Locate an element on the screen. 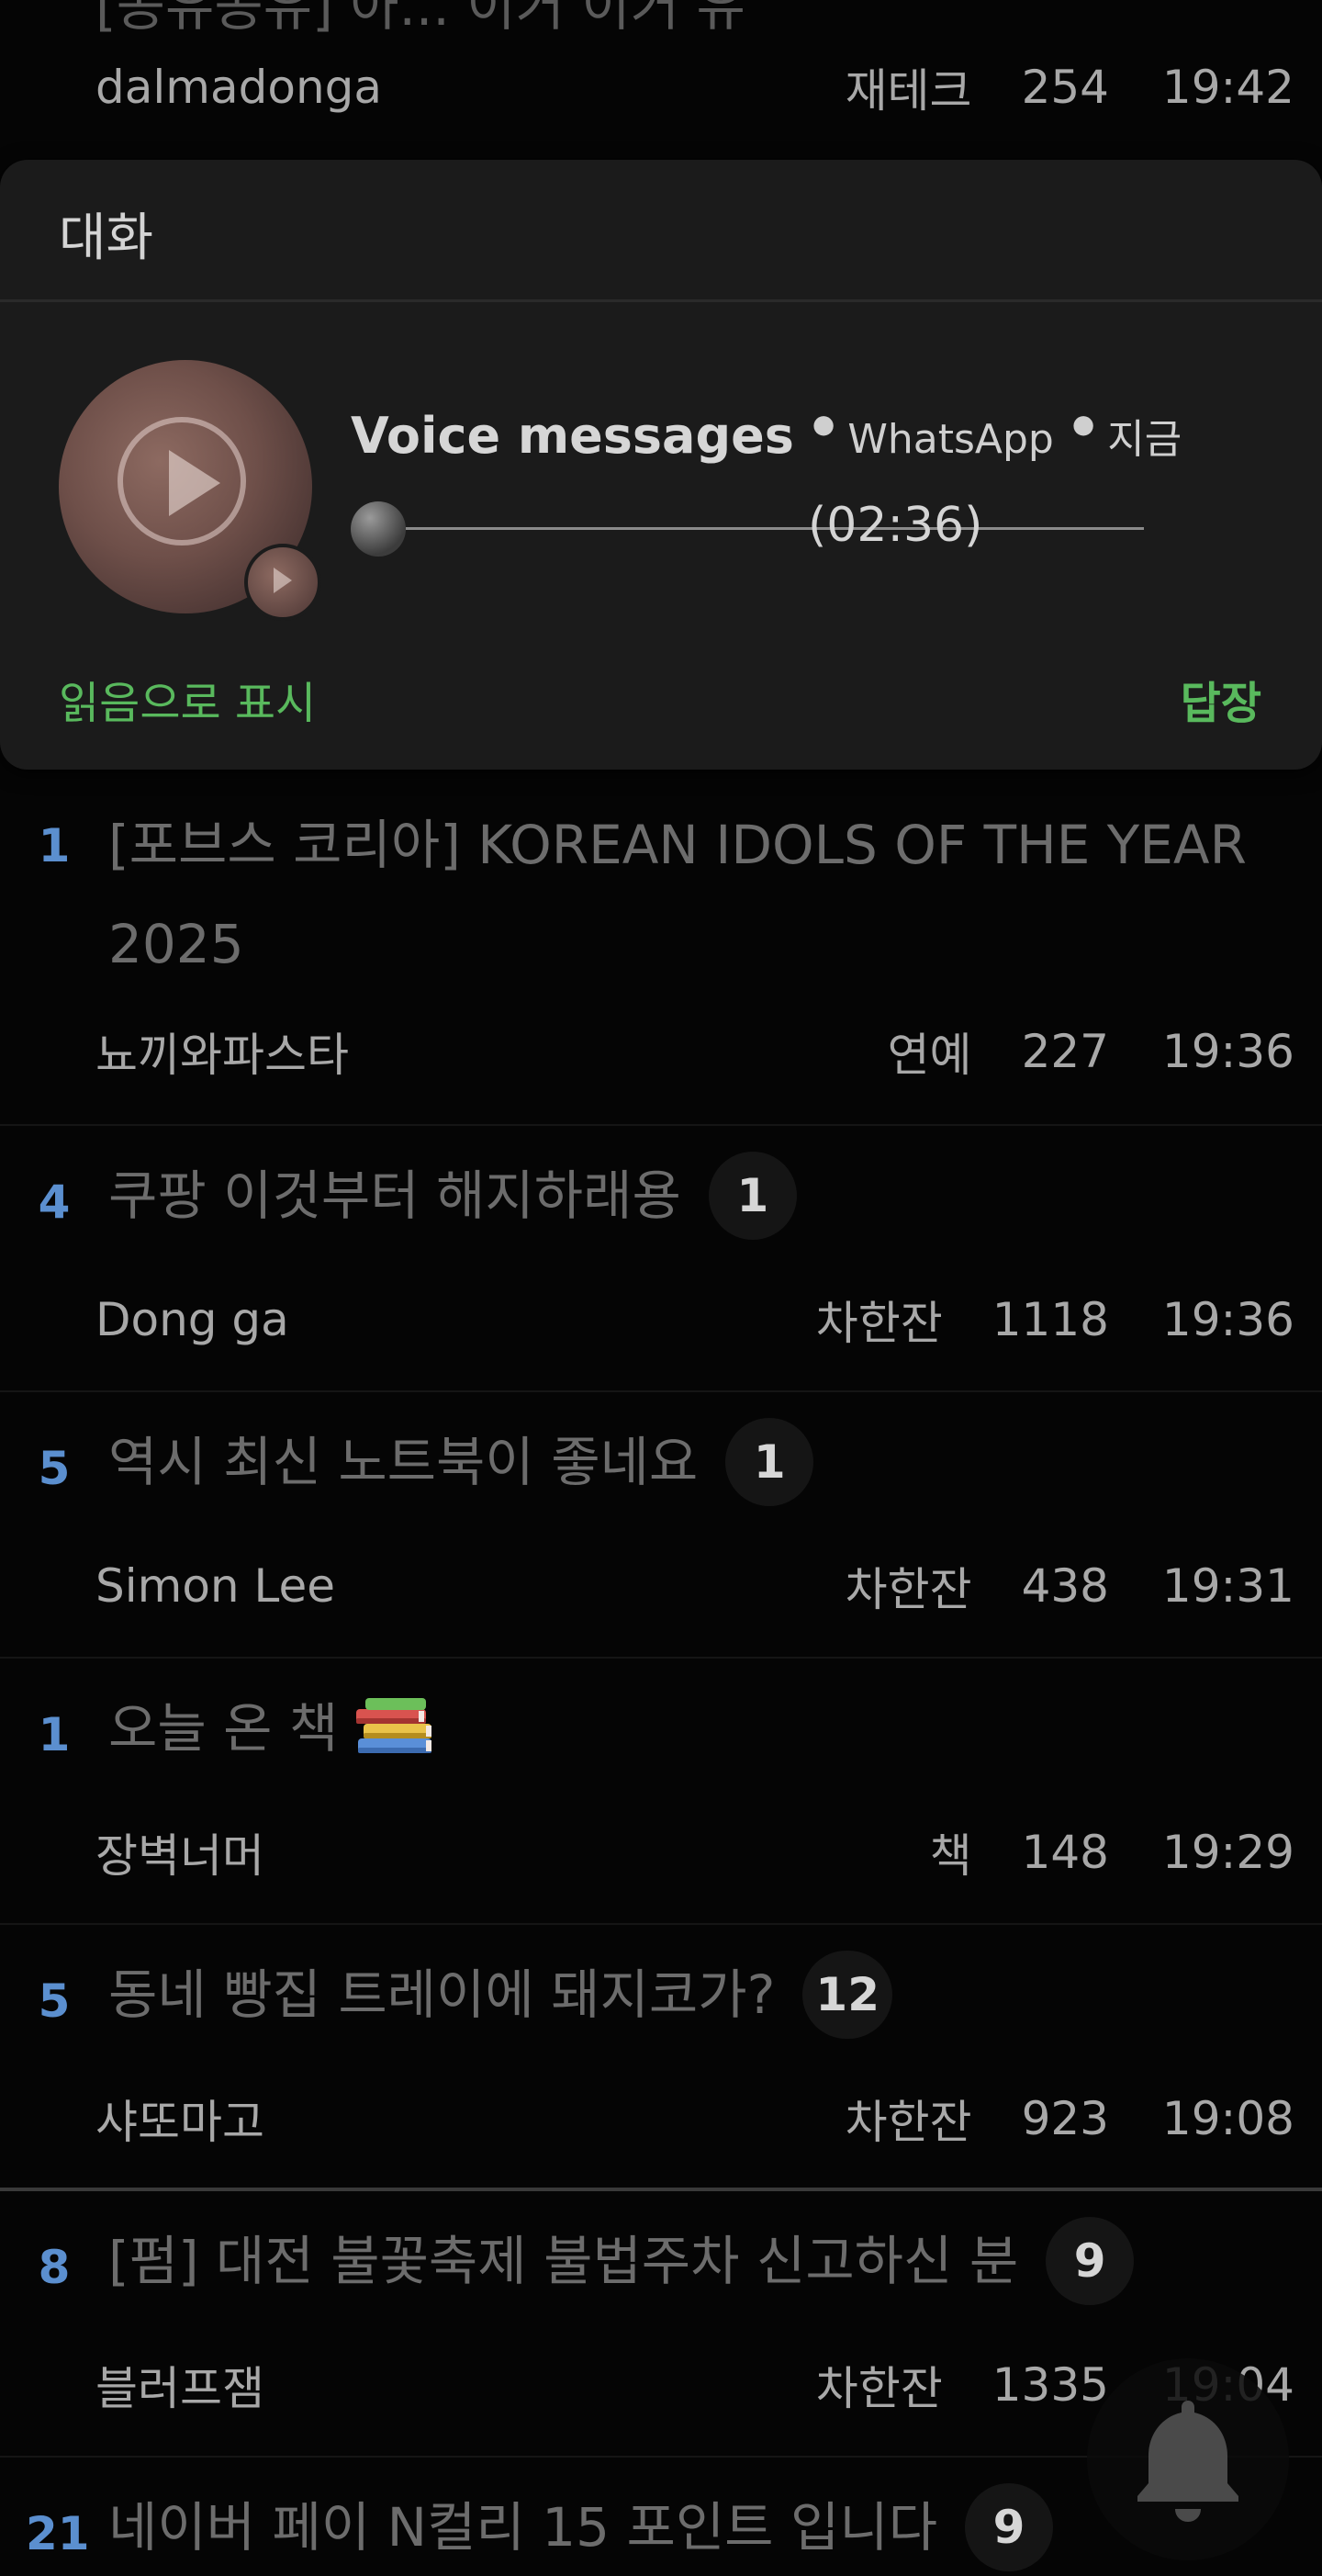 This screenshot has width=1322, height=2576. mark-as-read-button: 읽음으로 표시 is located at coordinates (187, 699).